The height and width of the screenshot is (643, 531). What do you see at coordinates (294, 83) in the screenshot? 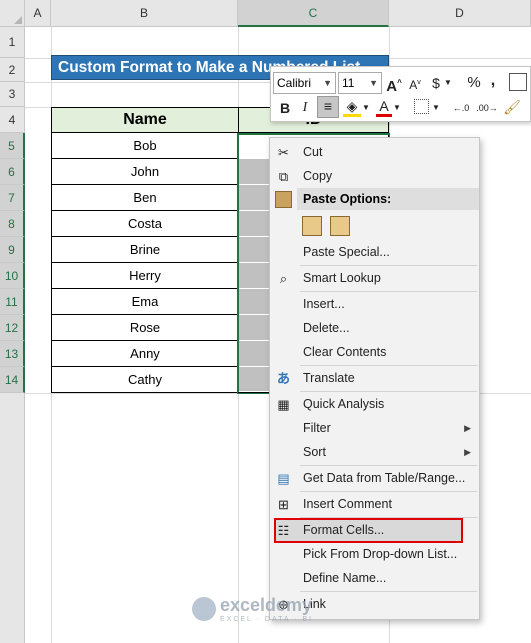
I see `font-name-value: Calibri` at bounding box center [294, 83].